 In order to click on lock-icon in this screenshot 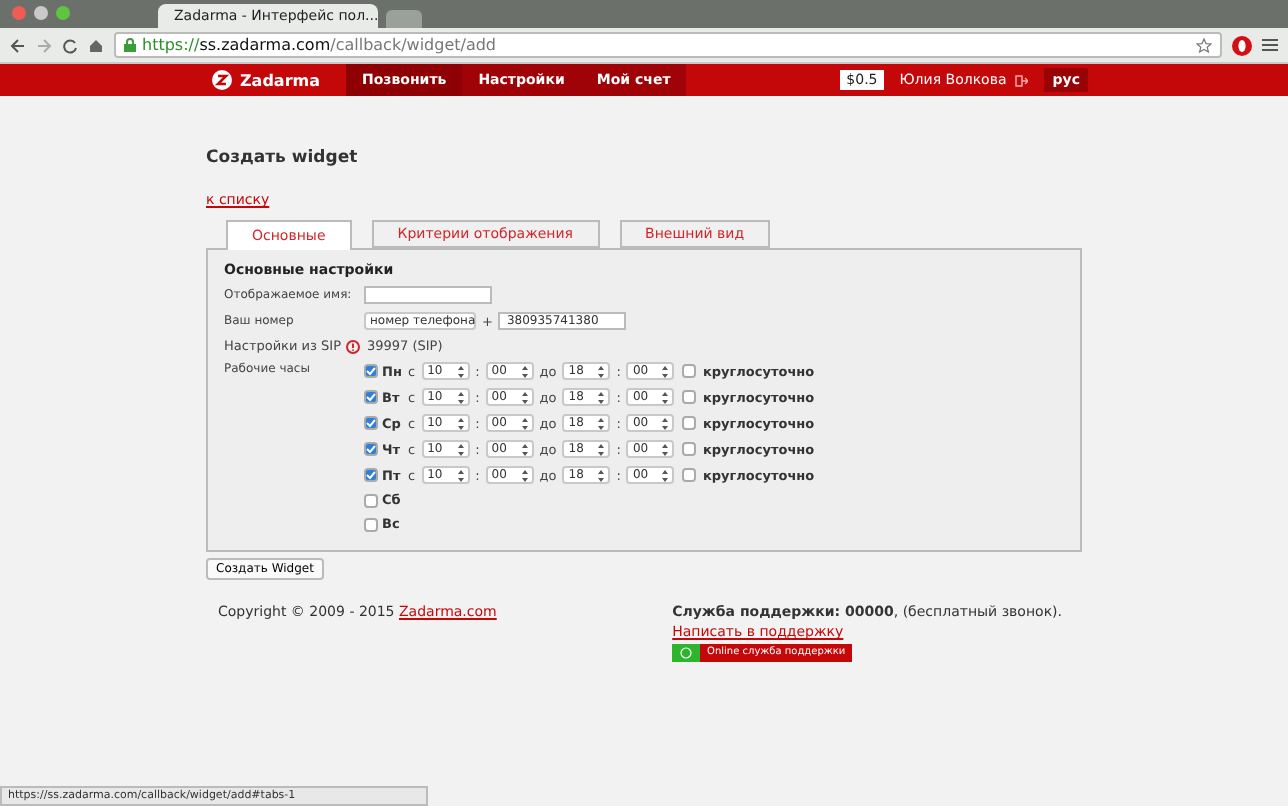, I will do `click(130, 45)`.